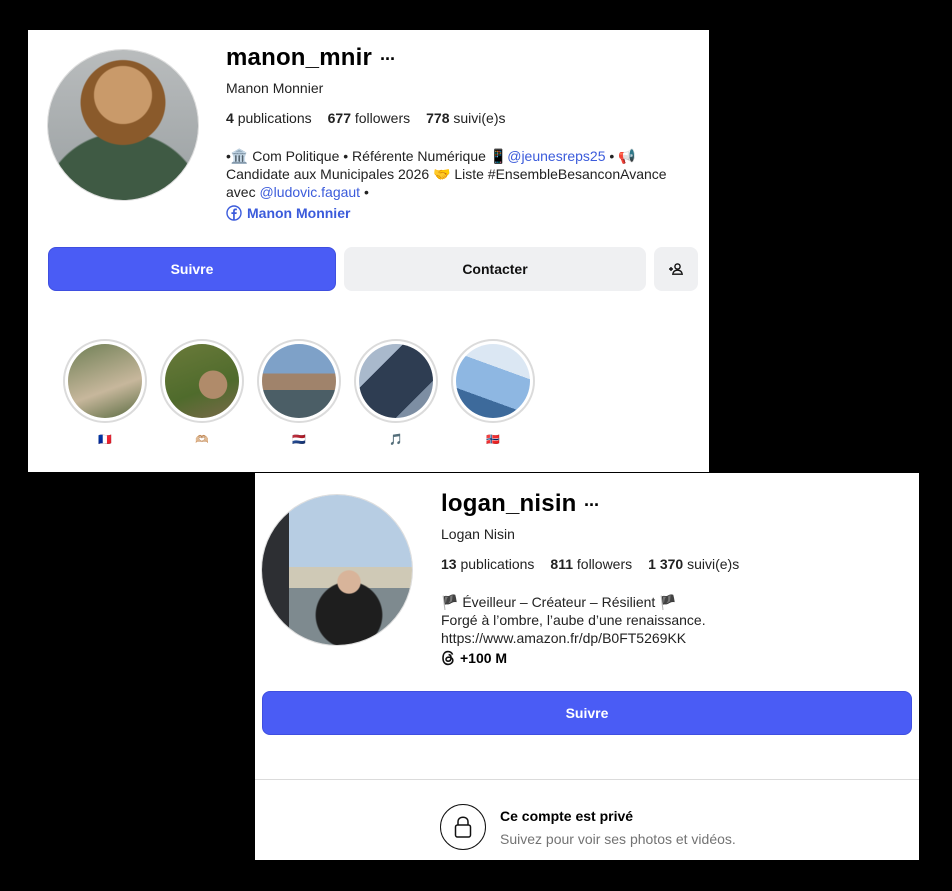 The height and width of the screenshot is (891, 952). Describe the element at coordinates (693, 564) in the screenshot. I see `following-stat: 1 370 suivi(e)s` at that location.